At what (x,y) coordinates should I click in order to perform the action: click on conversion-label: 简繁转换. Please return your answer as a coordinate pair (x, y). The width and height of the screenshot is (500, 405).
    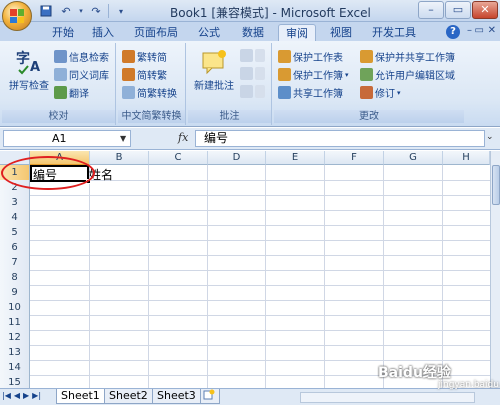
    Looking at the image, I should click on (157, 94).